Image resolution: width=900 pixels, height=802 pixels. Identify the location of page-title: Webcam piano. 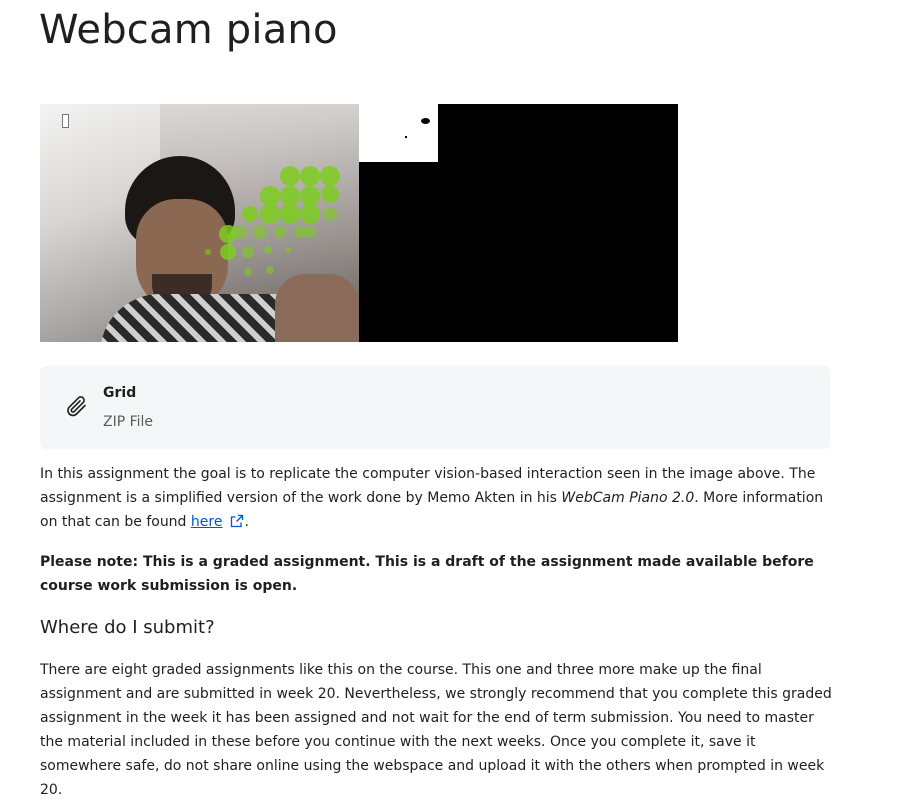
(188, 30).